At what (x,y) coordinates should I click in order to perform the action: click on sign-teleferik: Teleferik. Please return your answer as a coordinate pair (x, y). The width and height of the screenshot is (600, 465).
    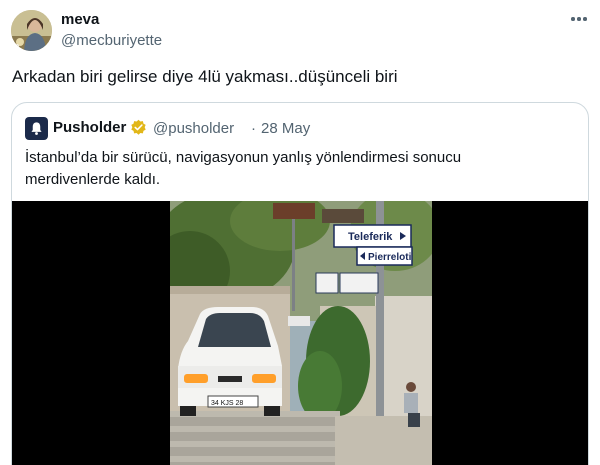
    Looking at the image, I should click on (370, 237).